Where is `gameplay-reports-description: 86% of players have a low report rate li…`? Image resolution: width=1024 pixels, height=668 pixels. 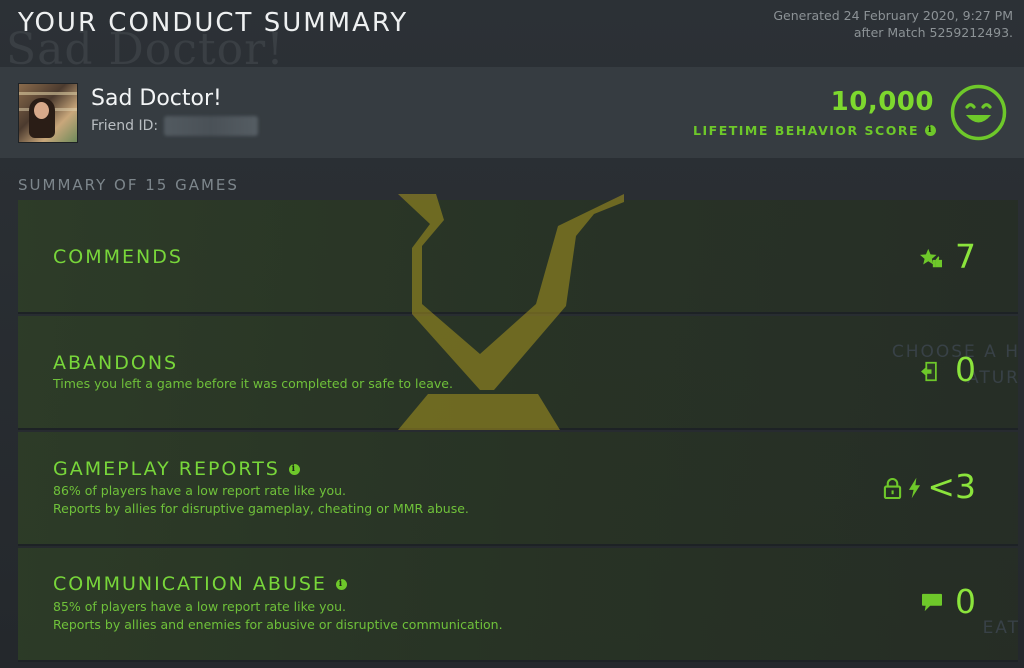
gameplay-reports-description: 86% of players have a low report rate li… is located at coordinates (261, 500).